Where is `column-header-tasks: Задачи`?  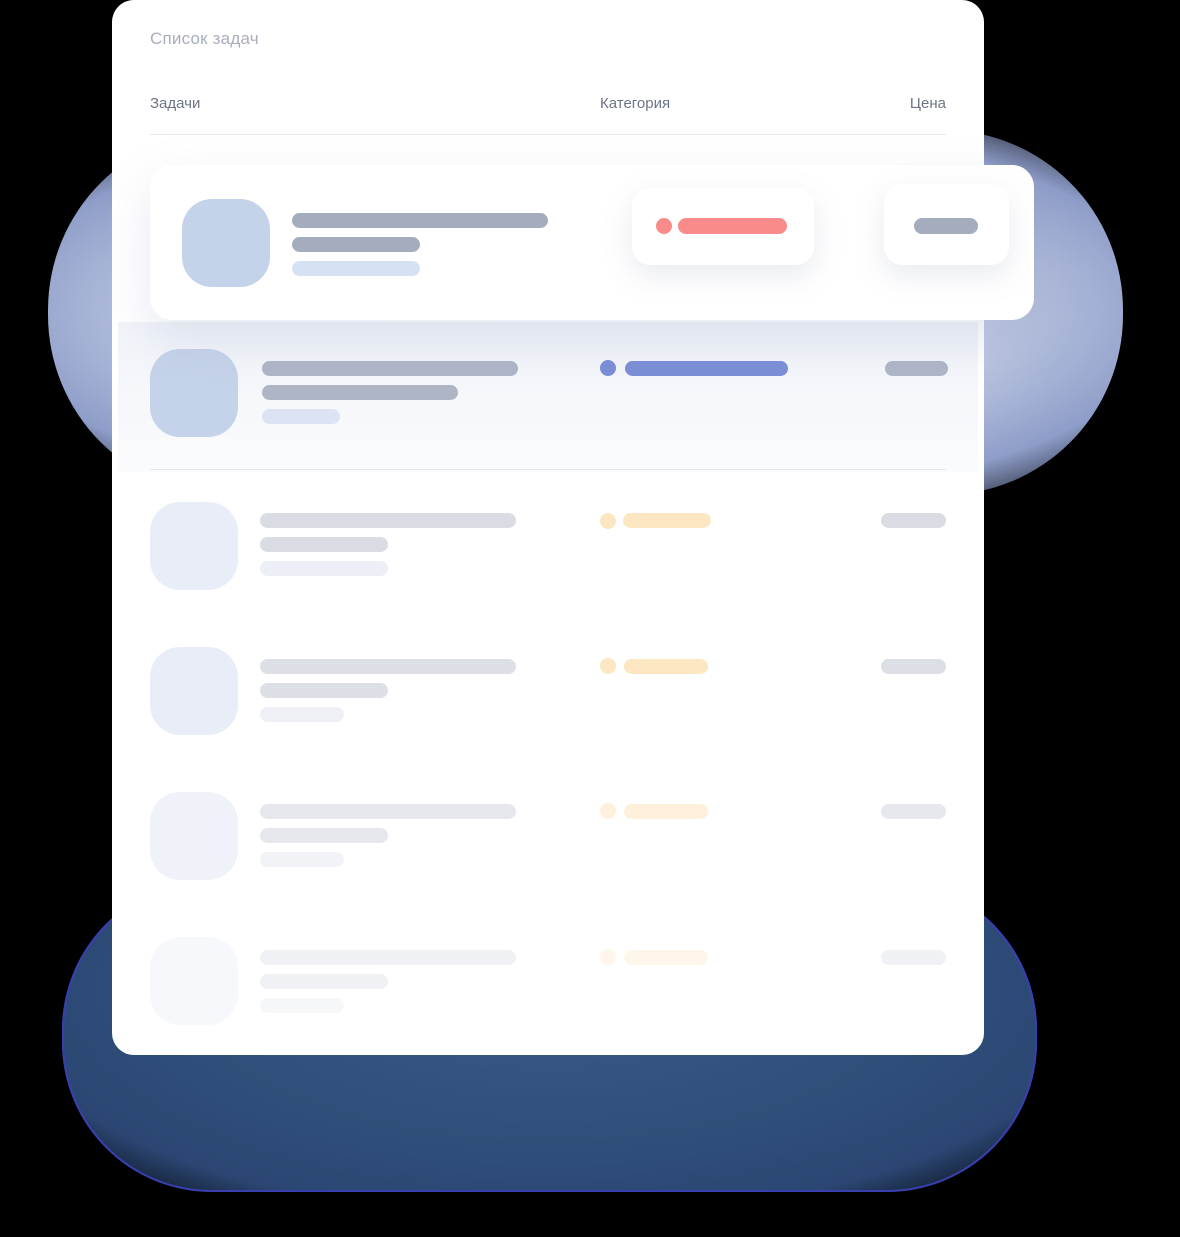
column-header-tasks: Задачи is located at coordinates (175, 103).